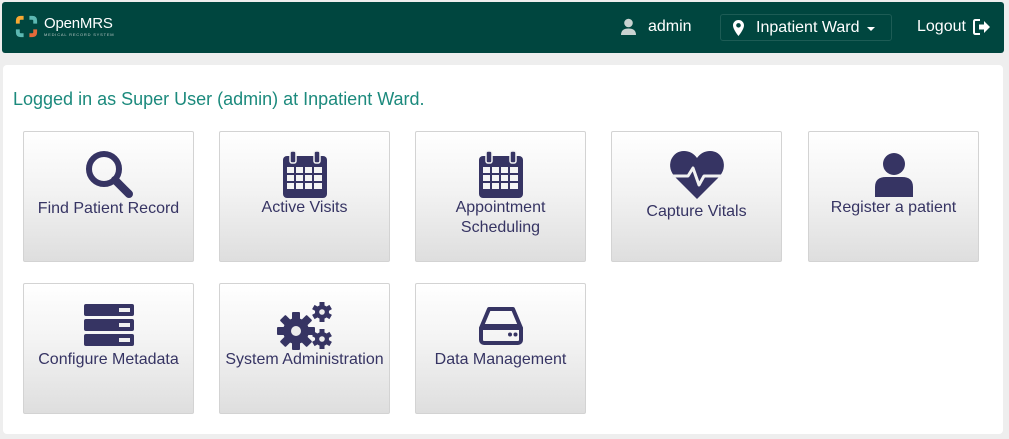 The height and width of the screenshot is (439, 1009). I want to click on app-register-patient: Register a patient, so click(893, 196).